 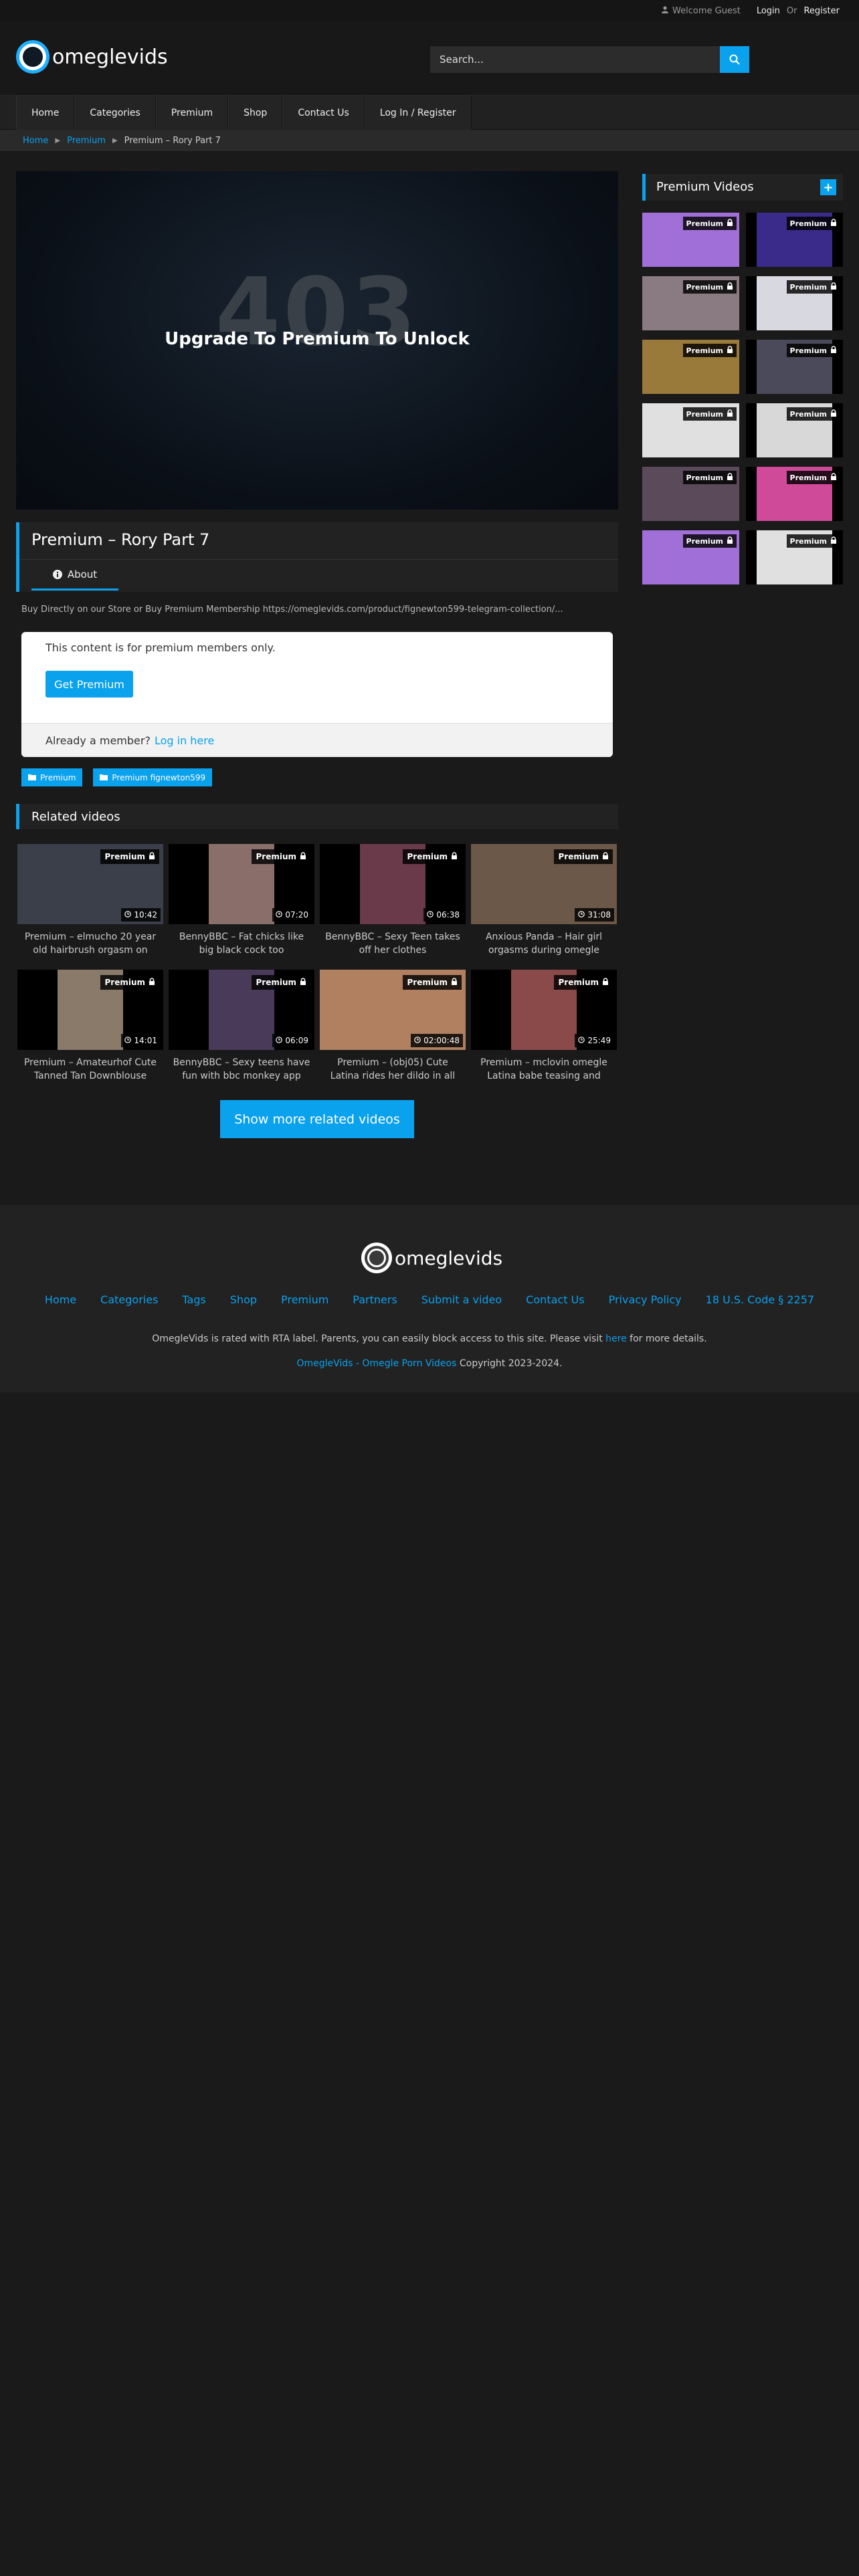 I want to click on nav-categories: Categories, so click(x=115, y=113).